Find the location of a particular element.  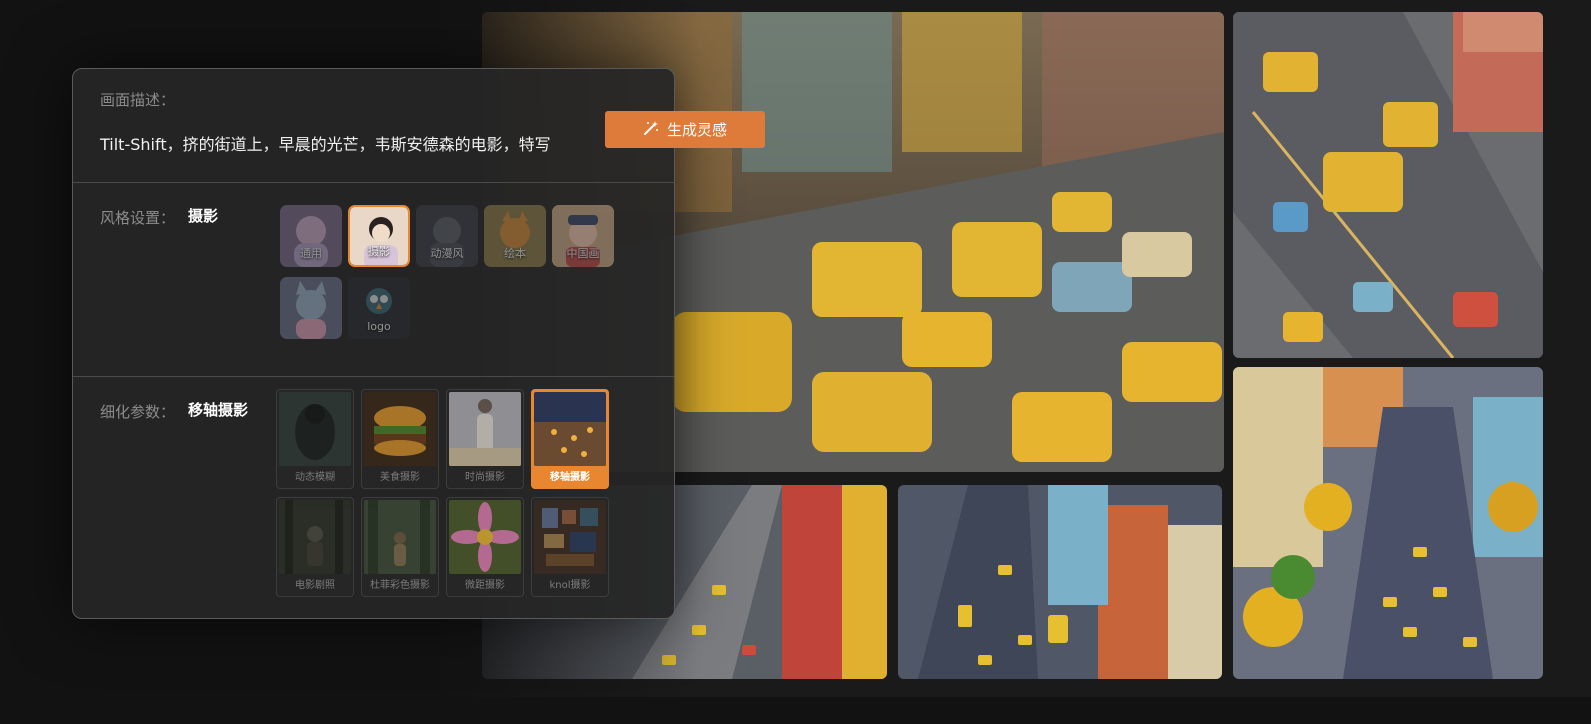

style-label: 风格设置： is located at coordinates (138, 218).